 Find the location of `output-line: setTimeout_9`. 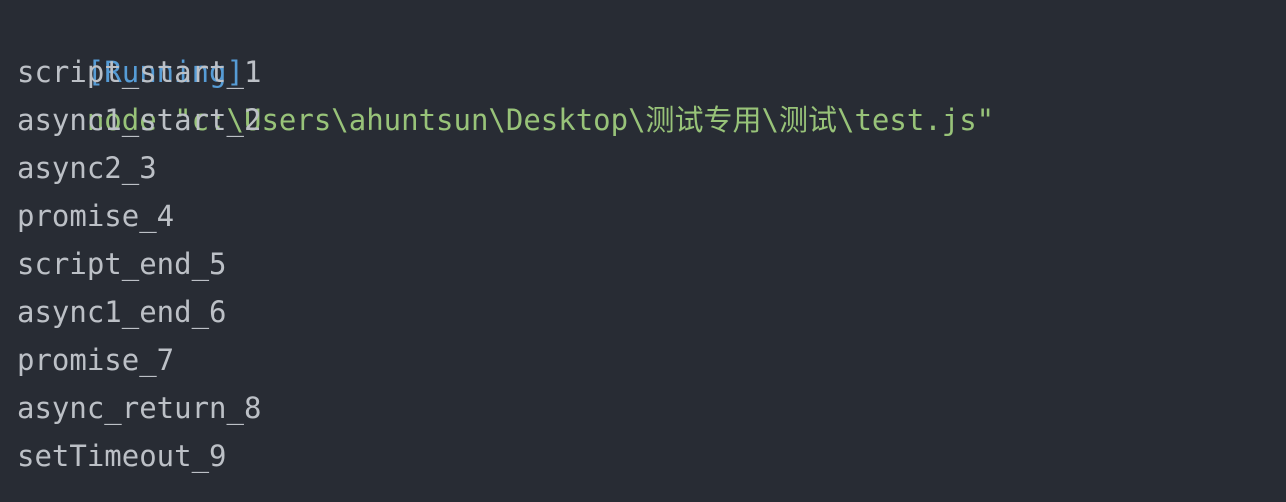

output-line: setTimeout_9 is located at coordinates (122, 456).